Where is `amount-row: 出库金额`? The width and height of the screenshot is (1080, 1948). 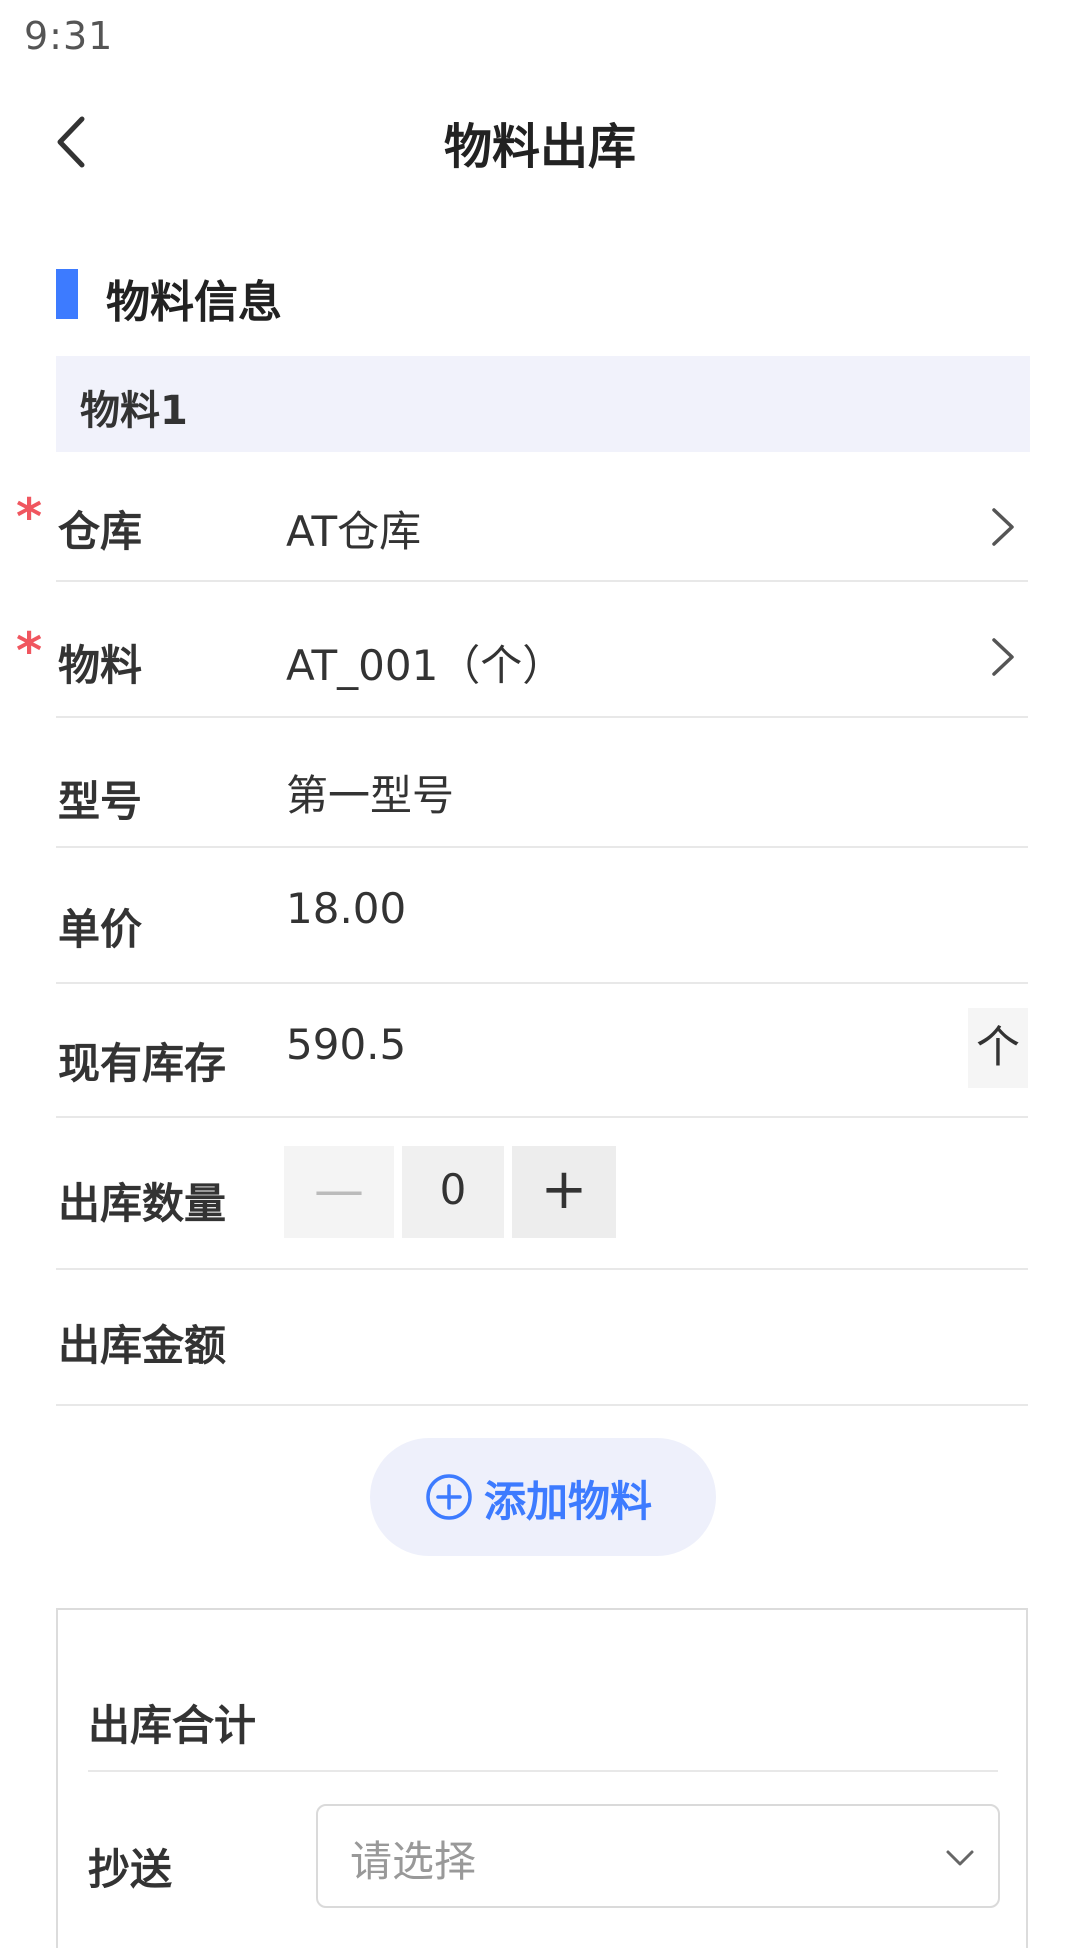
amount-row: 出库金额 is located at coordinates (542, 1338).